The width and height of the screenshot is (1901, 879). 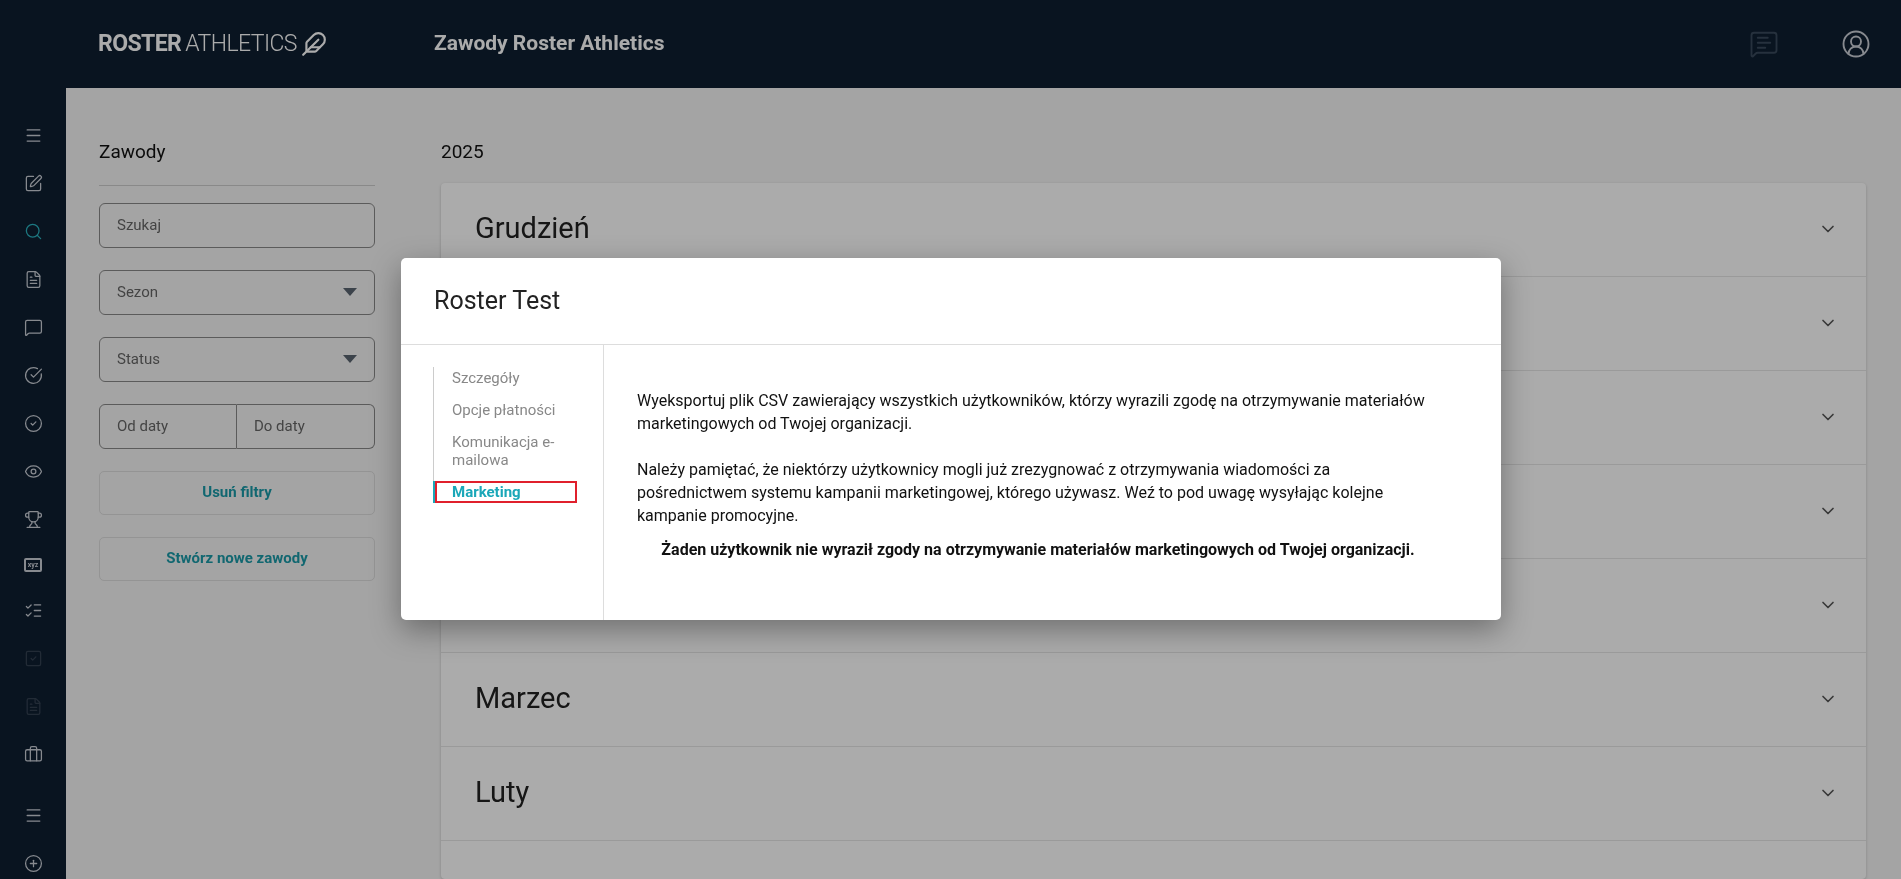 What do you see at coordinates (237, 359) in the screenshot?
I see `select-field: Status` at bounding box center [237, 359].